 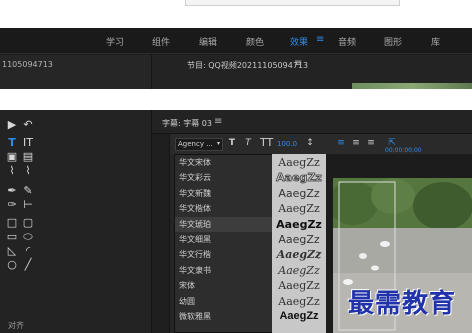 I want to click on arc-tool-icon: ◜, so click(x=28, y=251).